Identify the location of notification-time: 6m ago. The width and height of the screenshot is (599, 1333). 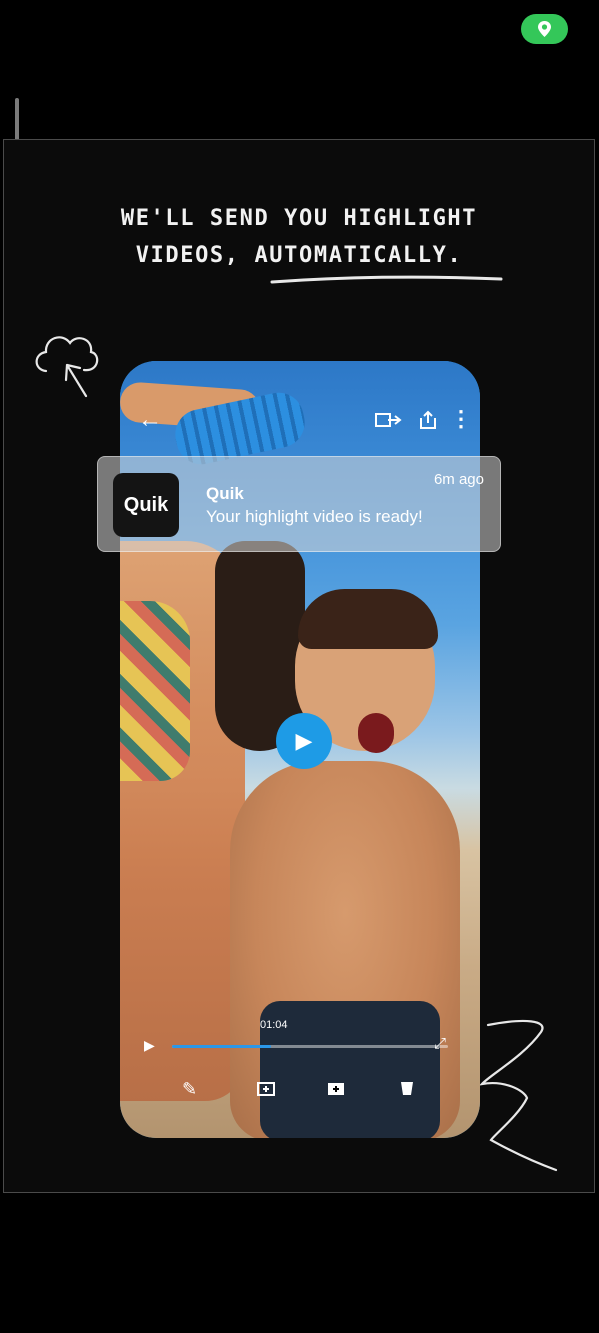
(458, 479).